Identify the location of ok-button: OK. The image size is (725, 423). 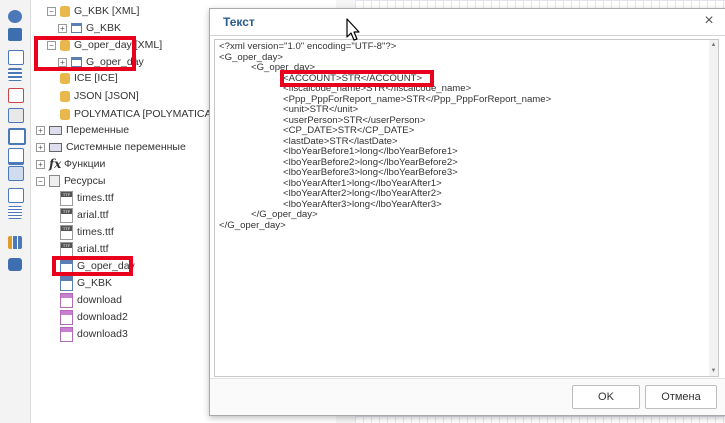
(606, 397).